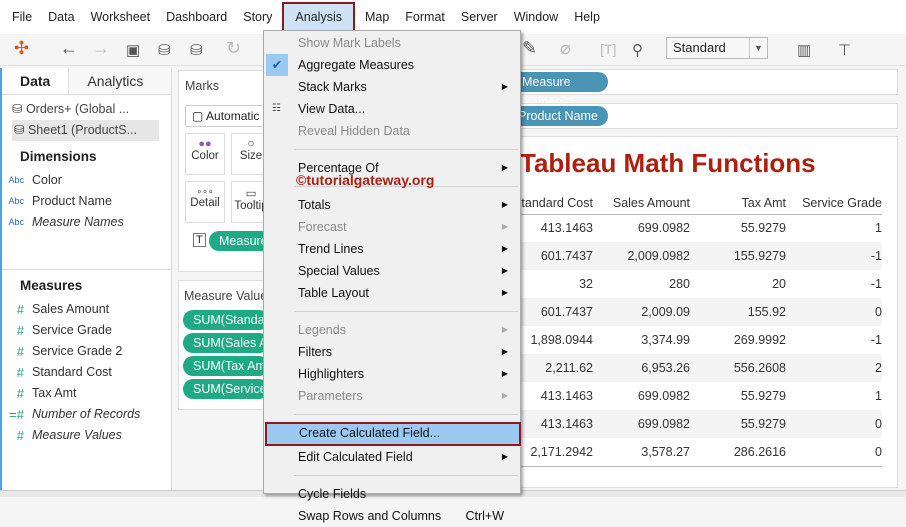 The height and width of the screenshot is (527, 906). Describe the element at coordinates (133, 50) in the screenshot. I see `save-icon: ▣` at that location.